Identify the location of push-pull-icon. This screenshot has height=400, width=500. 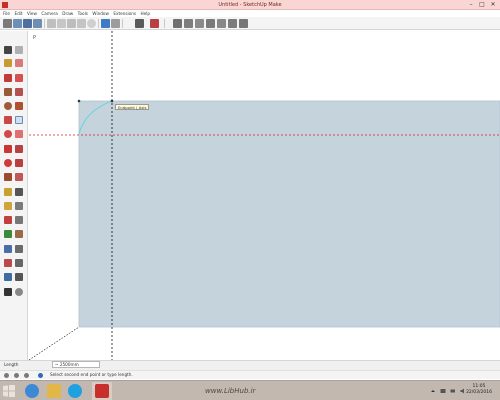
(19, 149).